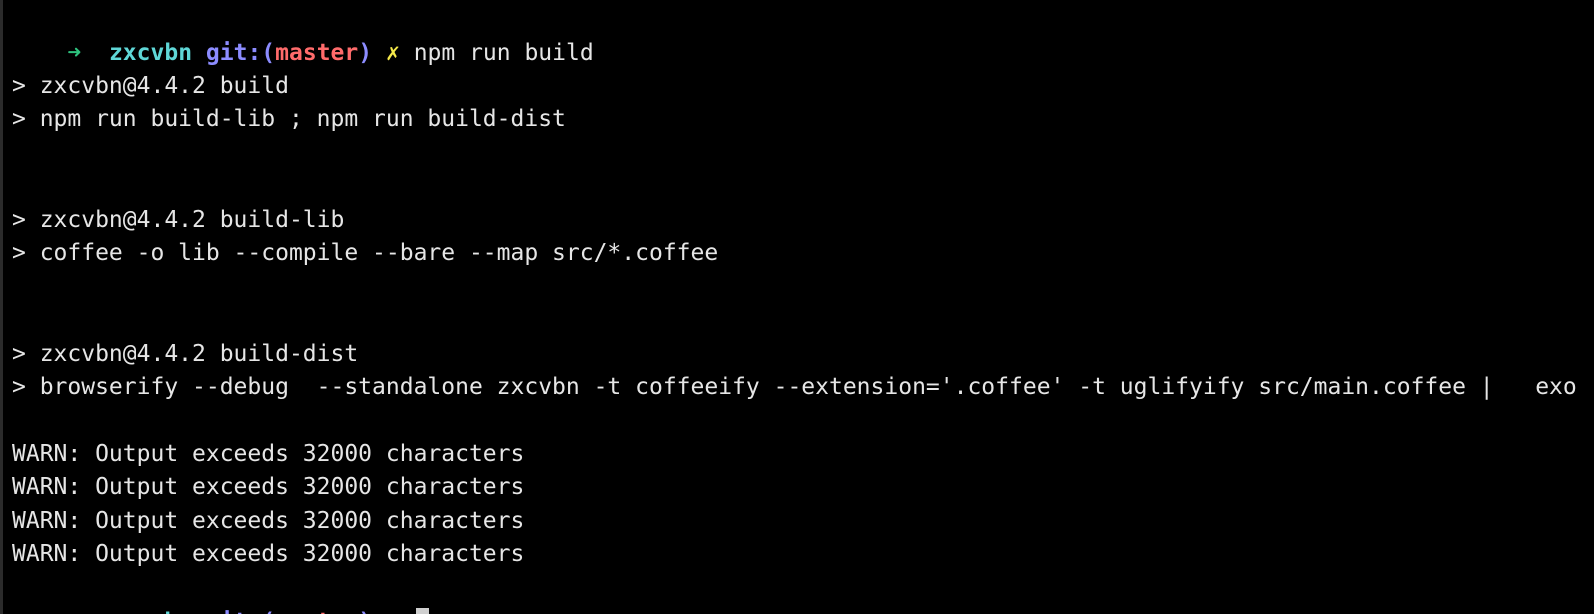  What do you see at coordinates (220, 592) in the screenshot?
I see `prompt-line-current: ➜ zxcvbn git:(master) ✗` at bounding box center [220, 592].